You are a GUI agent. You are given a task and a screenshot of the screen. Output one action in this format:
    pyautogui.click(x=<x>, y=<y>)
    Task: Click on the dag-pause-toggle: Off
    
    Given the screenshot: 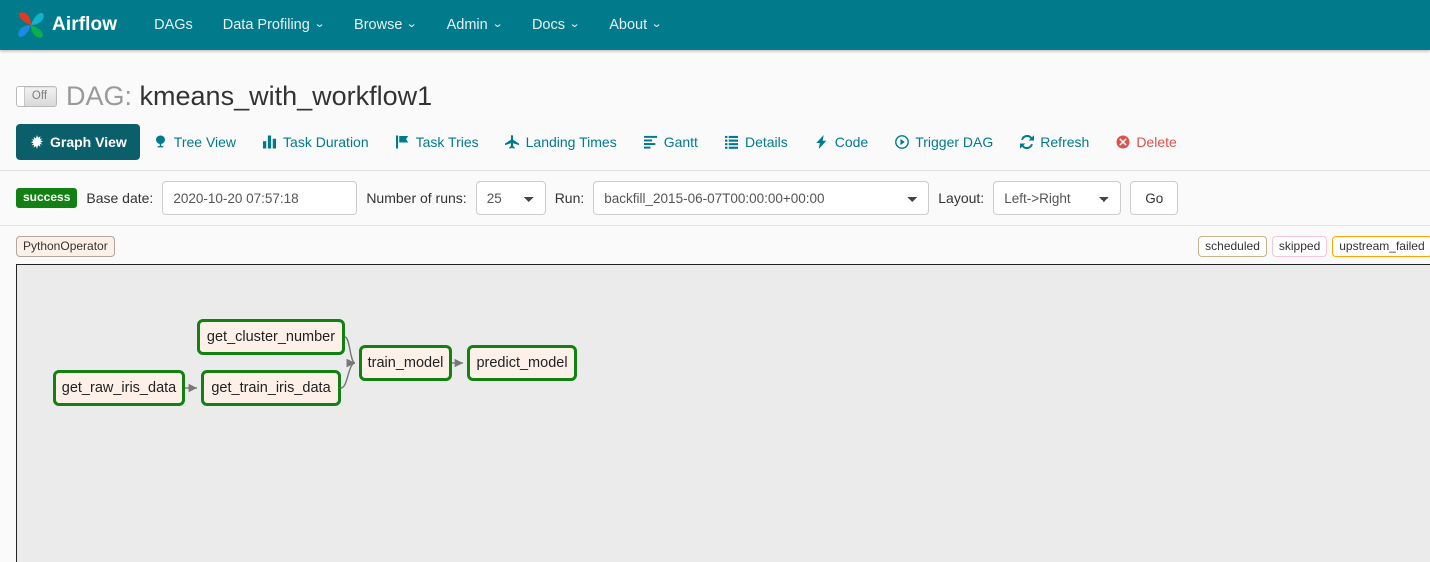 What is the action you would take?
    pyautogui.click(x=36, y=96)
    